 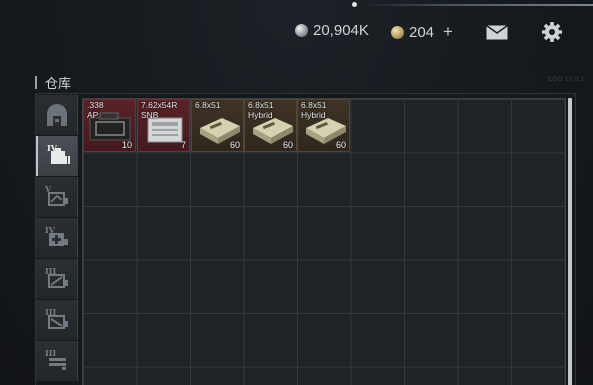 I want to click on roubles-balance: 20,904K, so click(x=332, y=30).